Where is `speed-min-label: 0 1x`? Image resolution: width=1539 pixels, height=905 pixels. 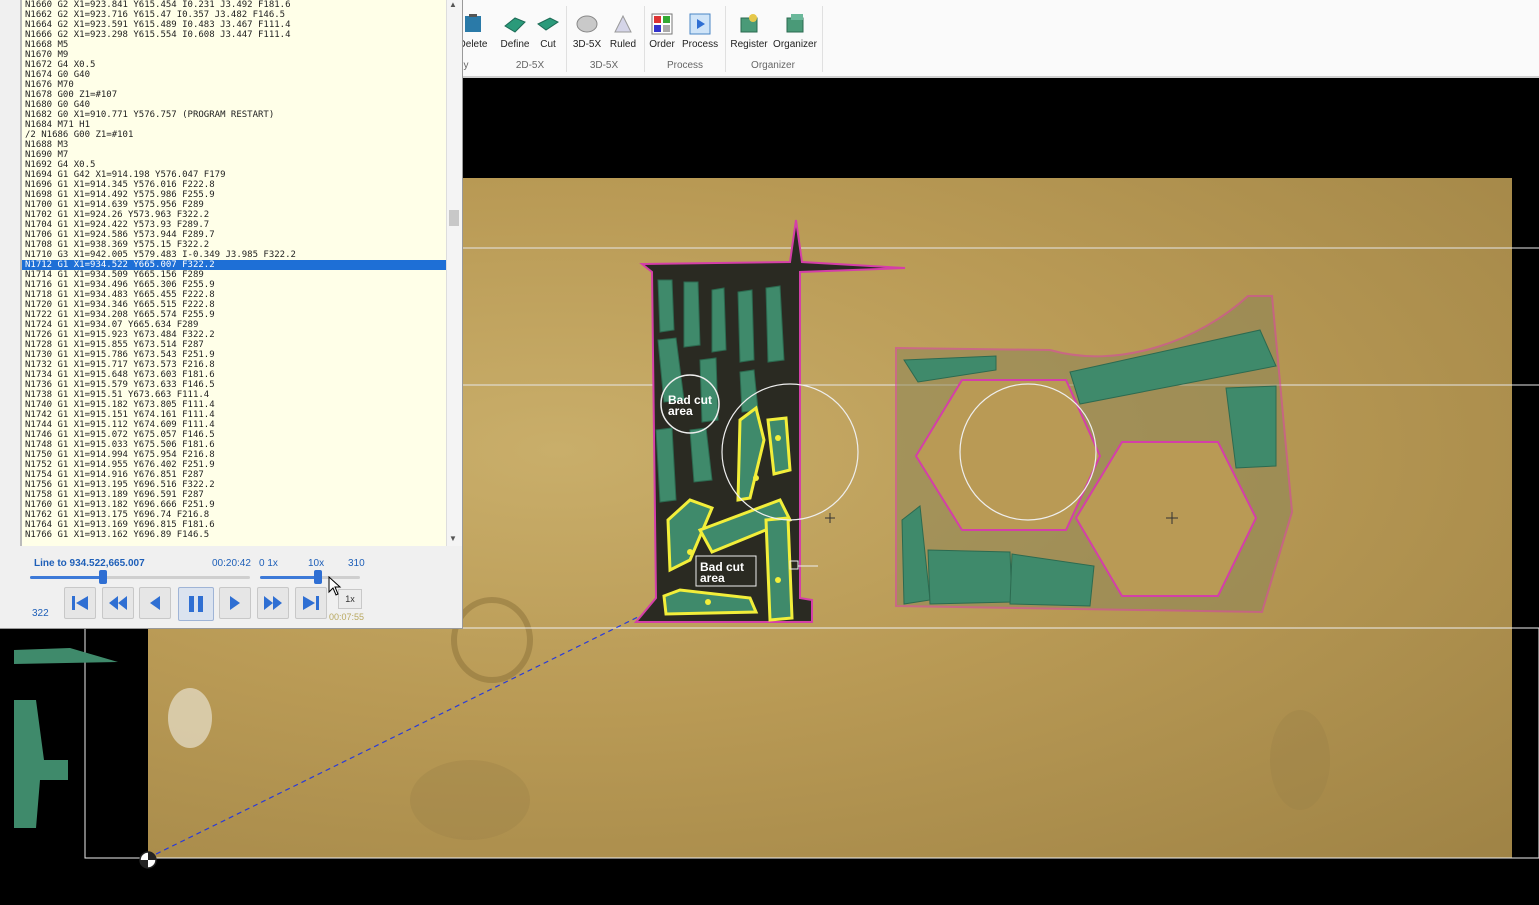 speed-min-label: 0 1x is located at coordinates (268, 563).